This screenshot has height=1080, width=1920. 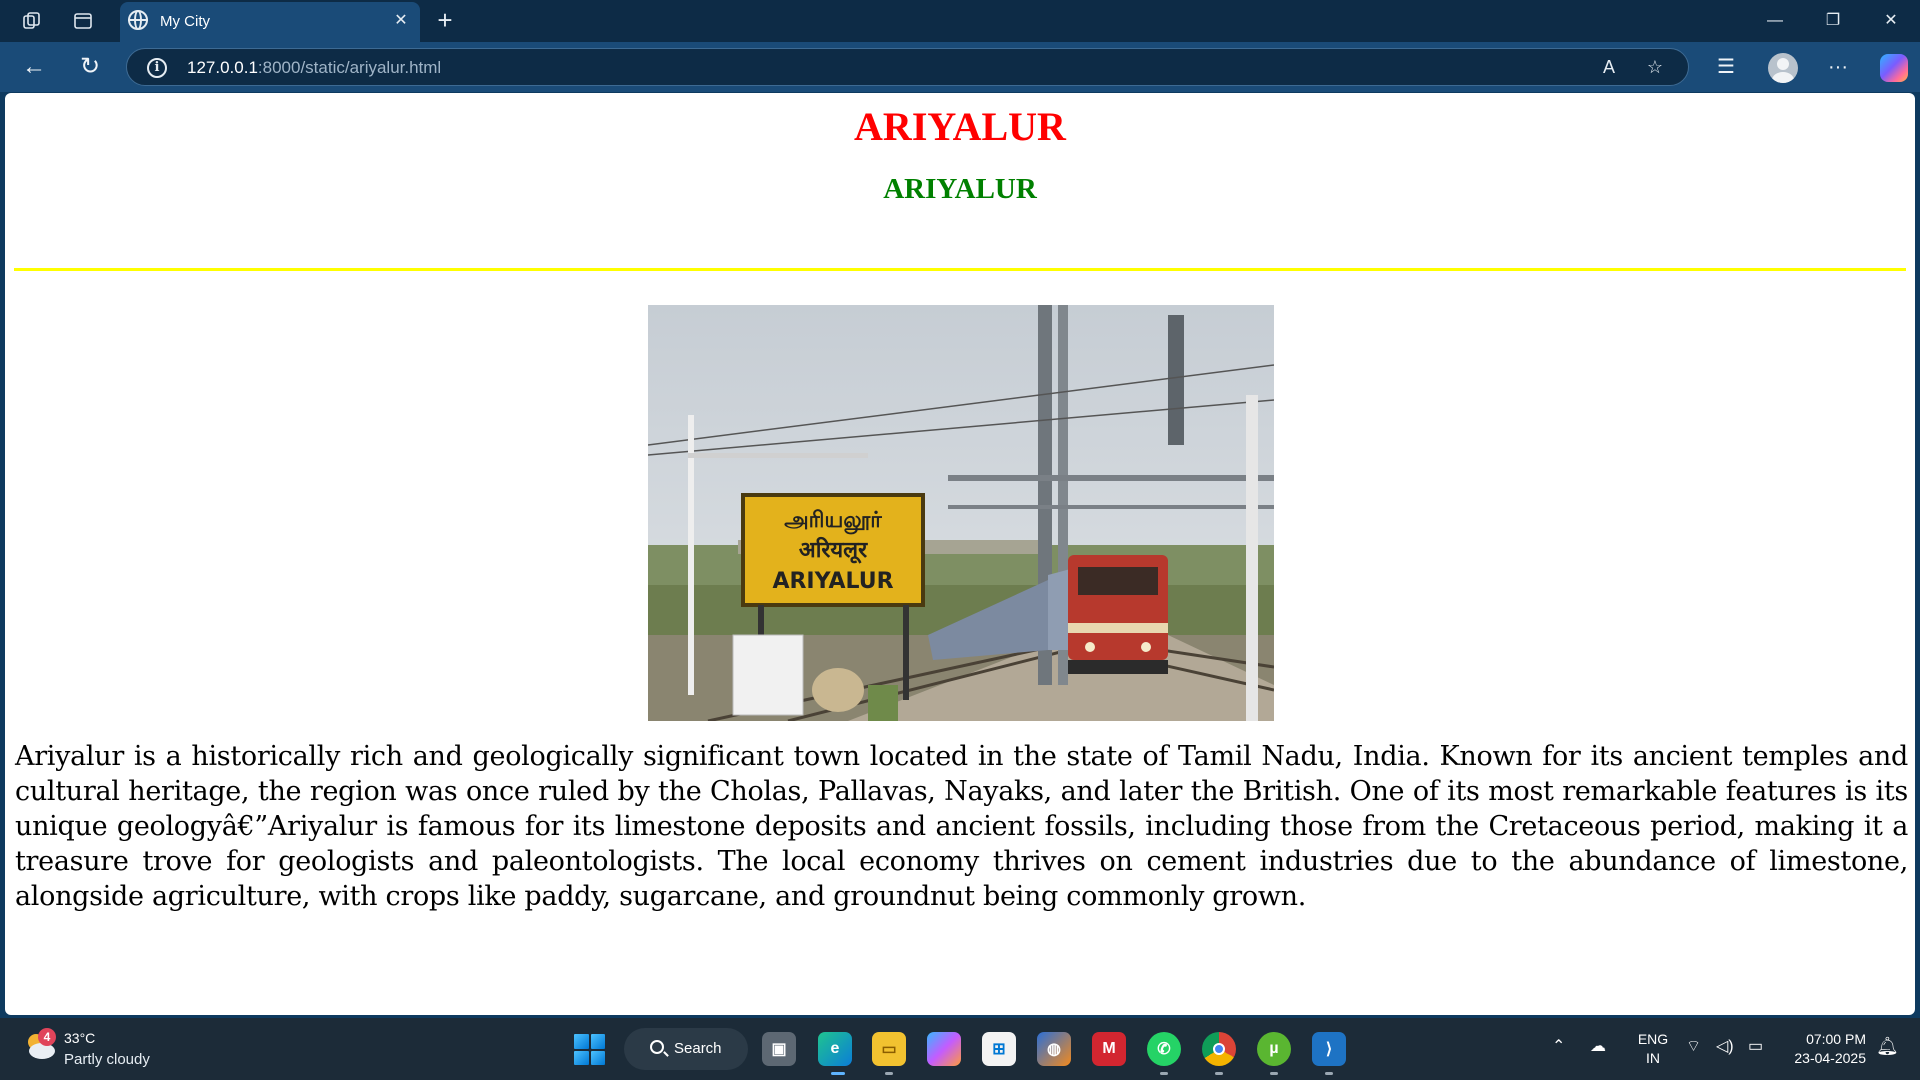 What do you see at coordinates (961, 513) in the screenshot?
I see `ariyalur-station-image: அரியலூர் अरियलूर ARIYALUR` at bounding box center [961, 513].